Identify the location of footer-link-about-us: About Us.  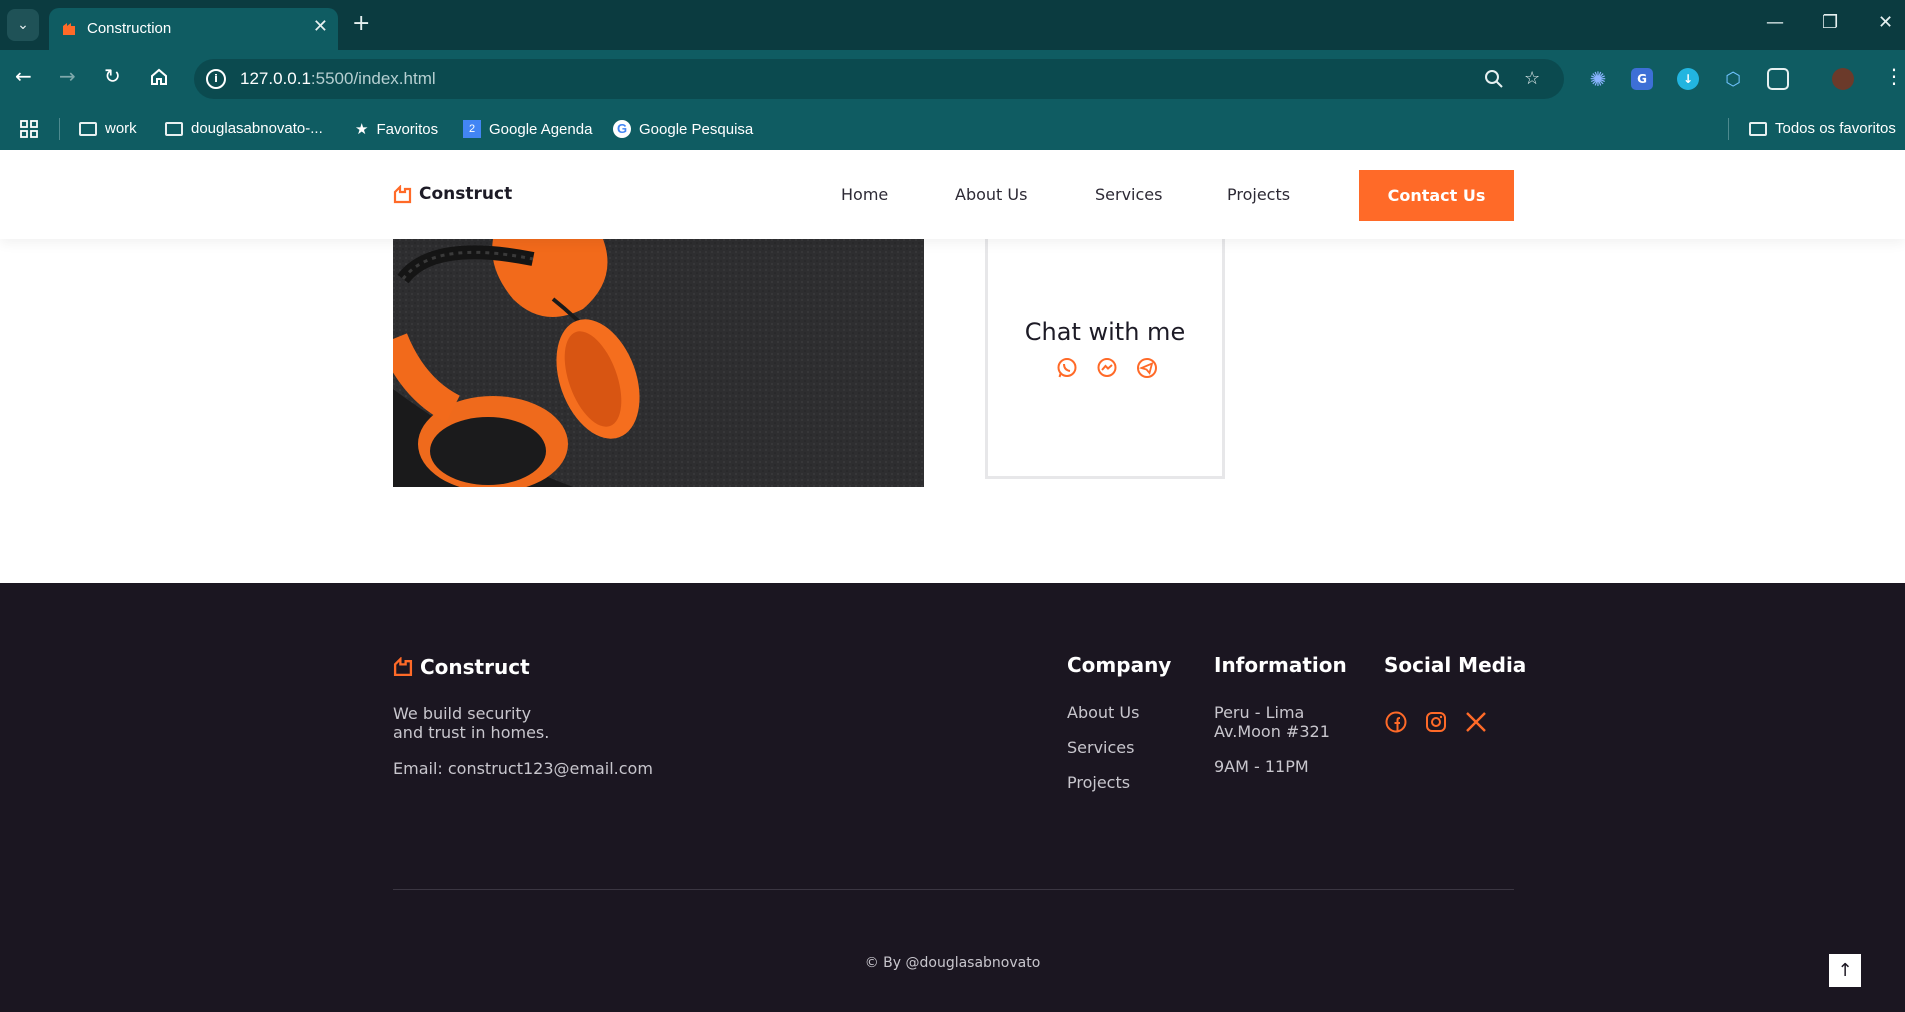
(1103, 712).